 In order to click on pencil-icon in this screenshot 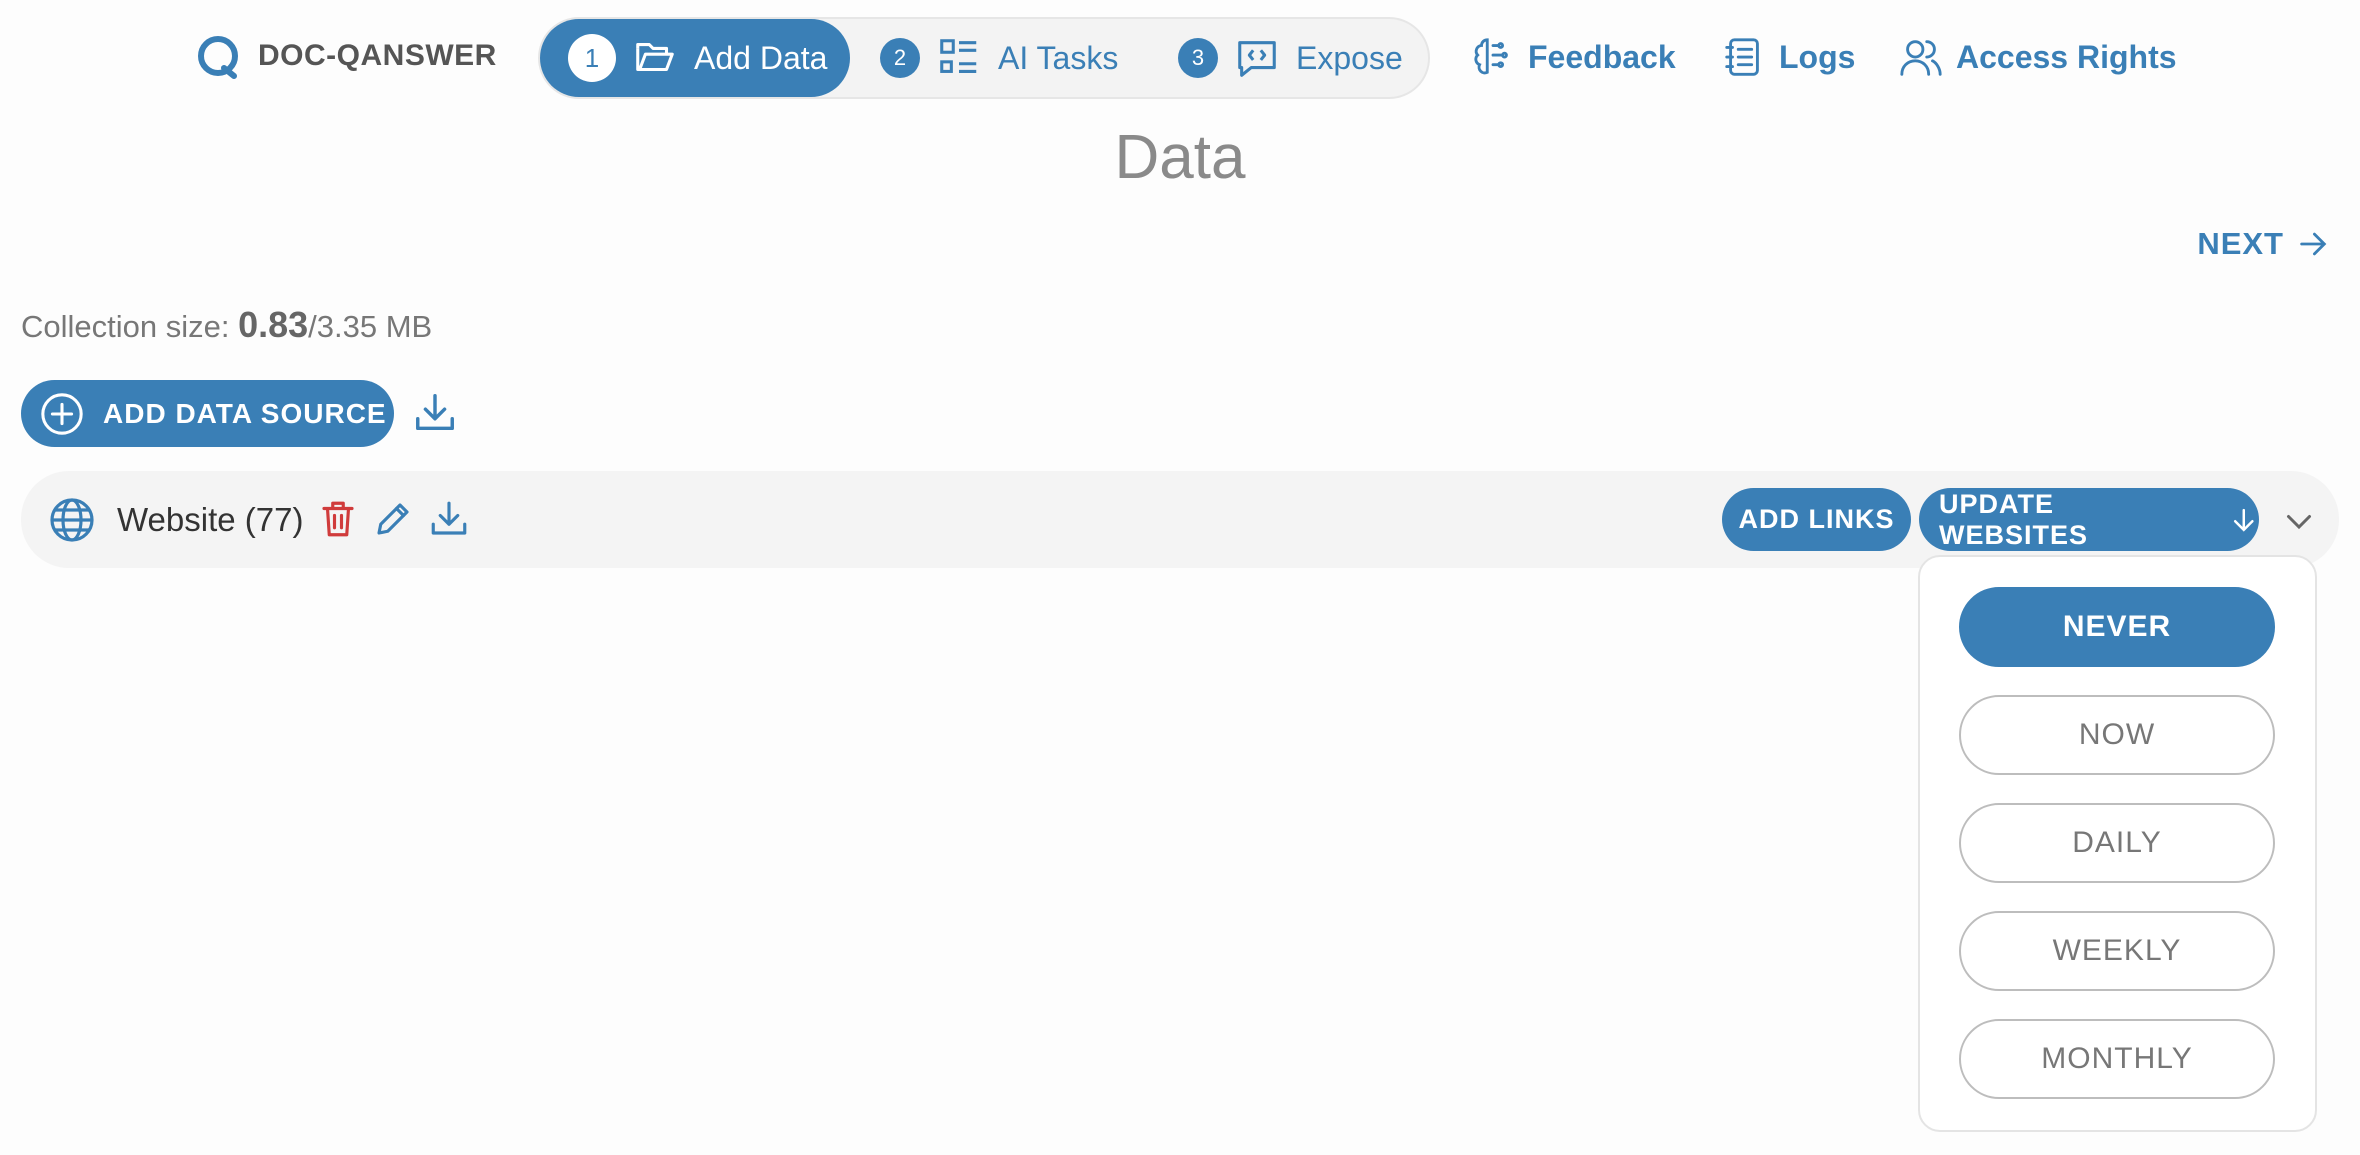, I will do `click(393, 519)`.